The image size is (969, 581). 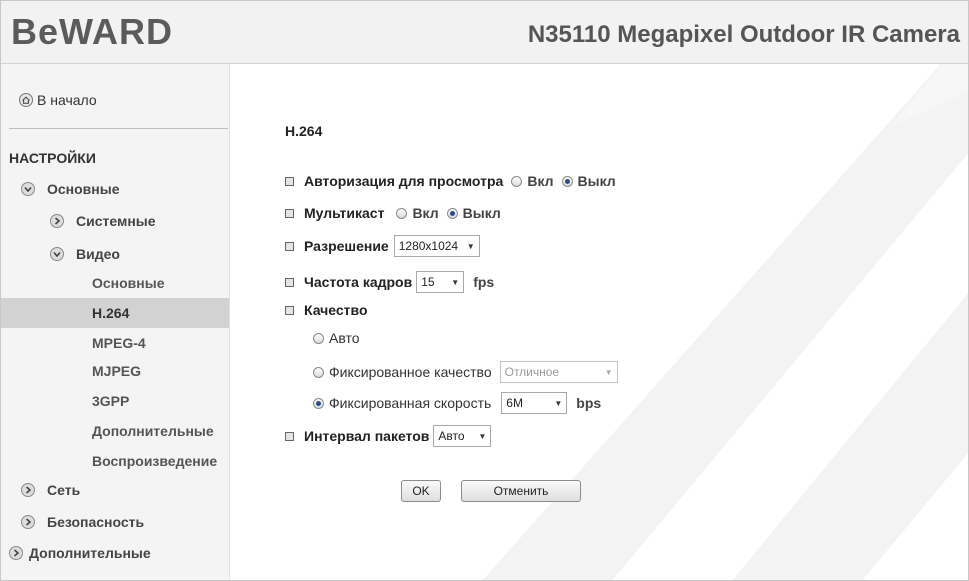 What do you see at coordinates (532, 372) in the screenshot?
I see `quality-level-value: Отличное` at bounding box center [532, 372].